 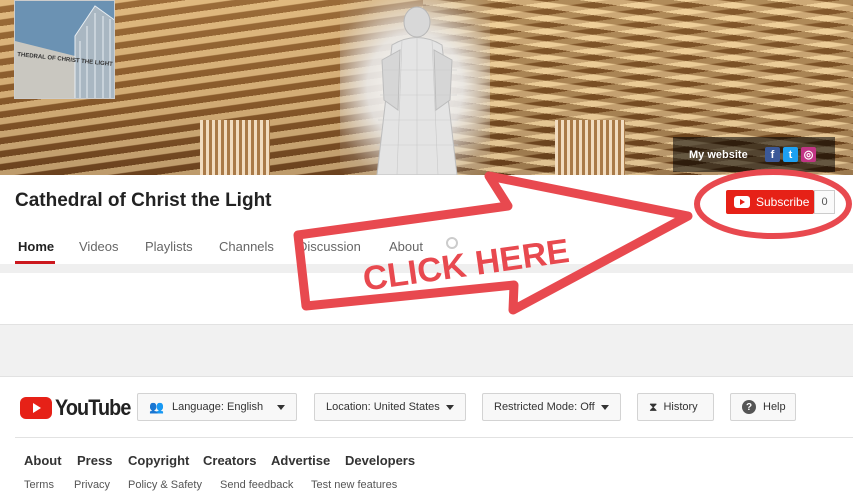 I want to click on footer-link-policy-safety: Policy & Safety, so click(x=165, y=485).